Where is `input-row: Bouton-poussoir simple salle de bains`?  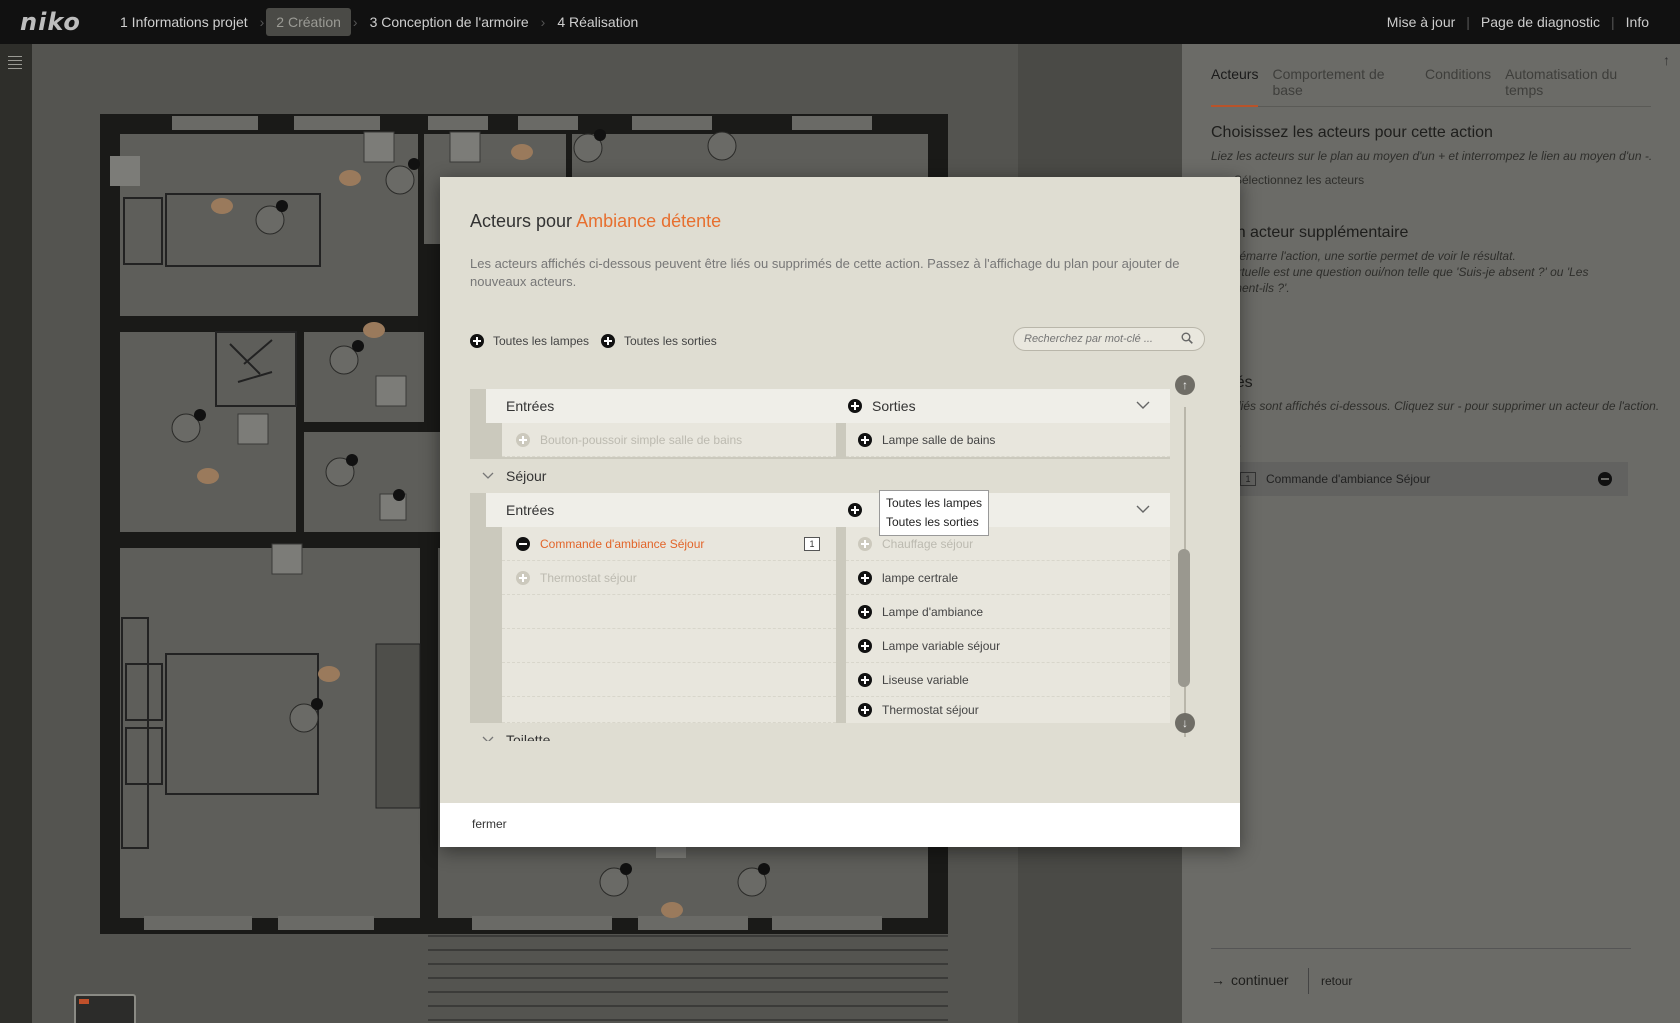 input-row: Bouton-poussoir simple salle de bains is located at coordinates (669, 440).